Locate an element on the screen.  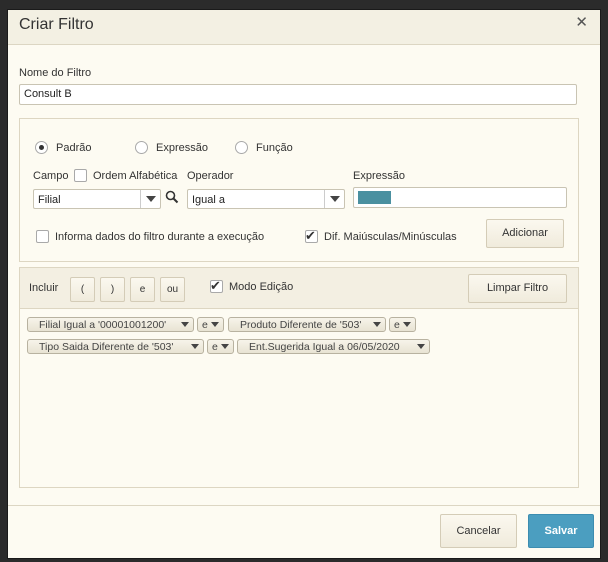
radio-funcao-label: Função is located at coordinates (274, 148).